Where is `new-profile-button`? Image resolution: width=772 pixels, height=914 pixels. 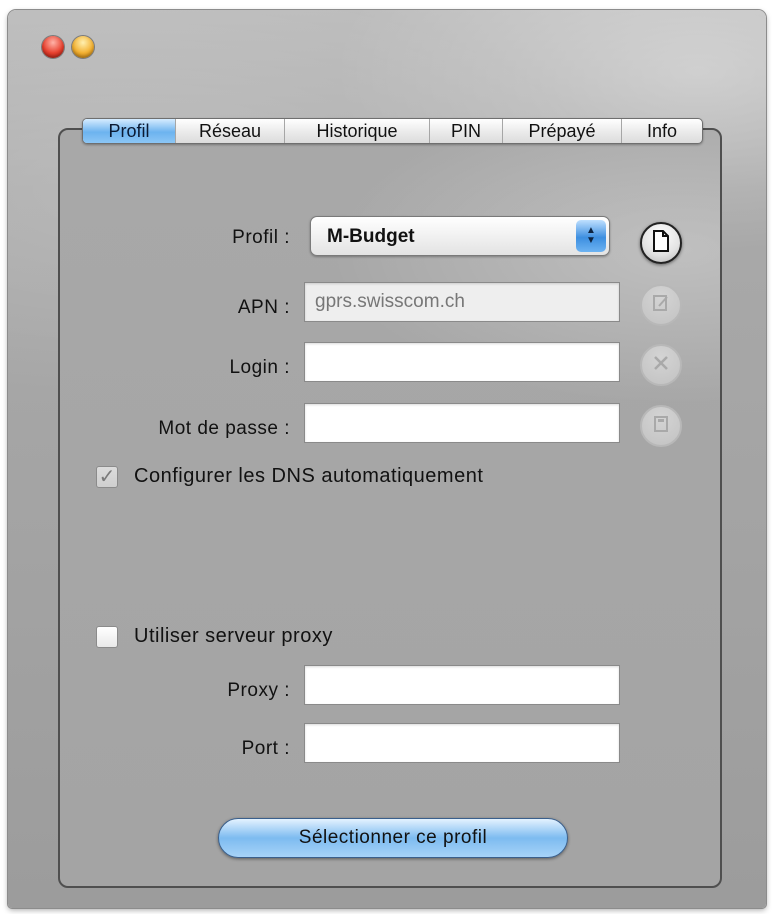 new-profile-button is located at coordinates (661, 243).